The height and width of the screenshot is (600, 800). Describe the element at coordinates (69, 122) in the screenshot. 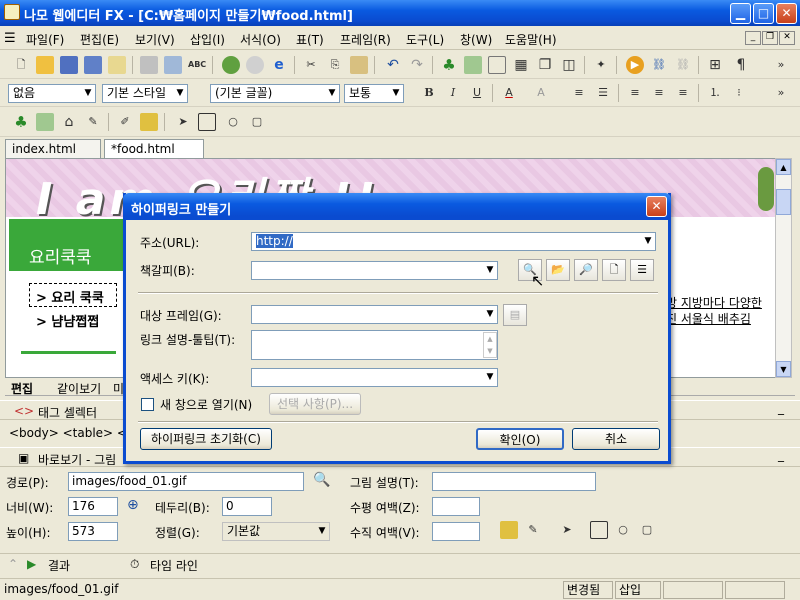

I see `home-icon: ⌂` at that location.